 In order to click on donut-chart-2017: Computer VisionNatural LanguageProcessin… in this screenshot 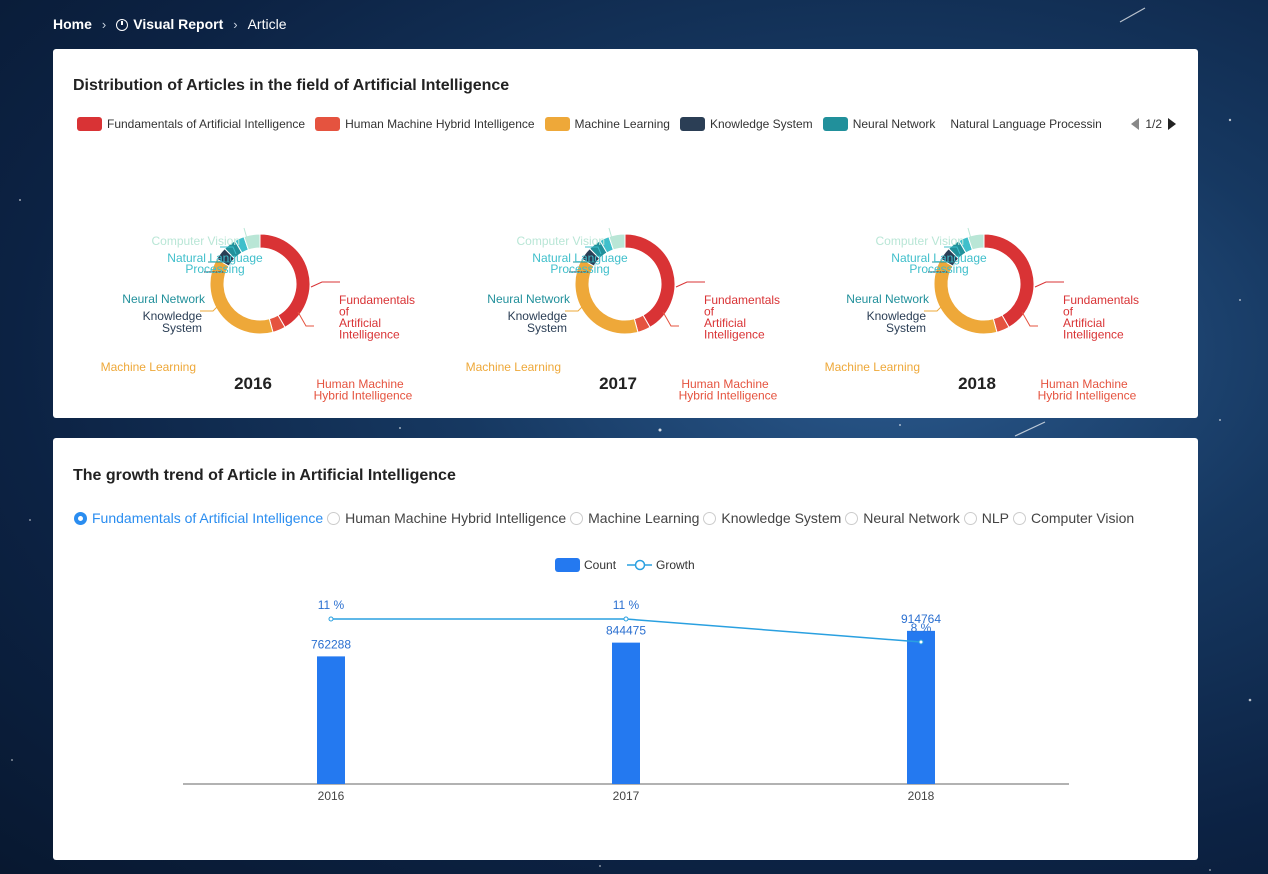, I will do `click(623, 315)`.